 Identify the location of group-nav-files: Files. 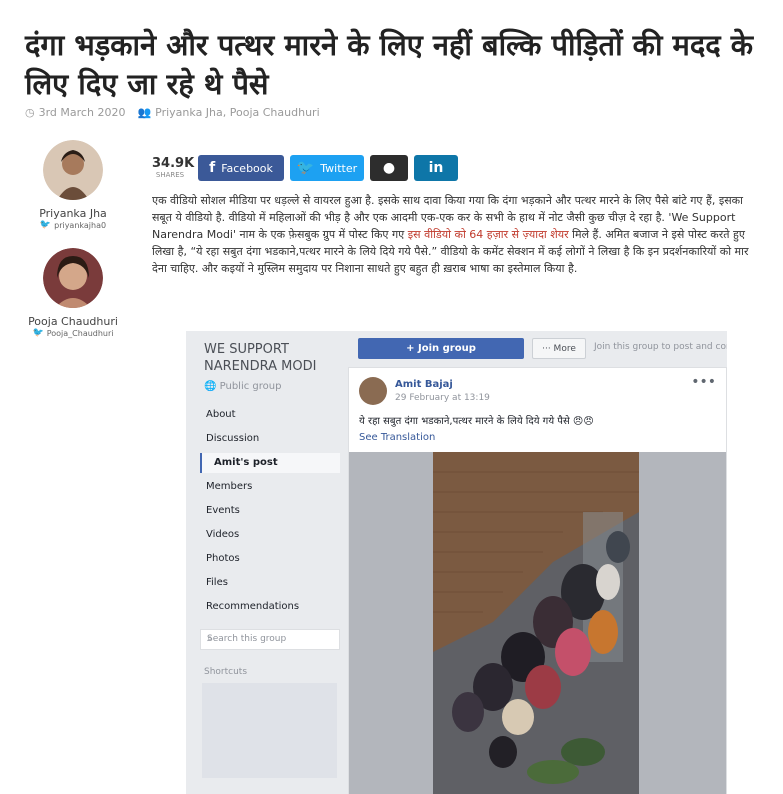
(217, 582).